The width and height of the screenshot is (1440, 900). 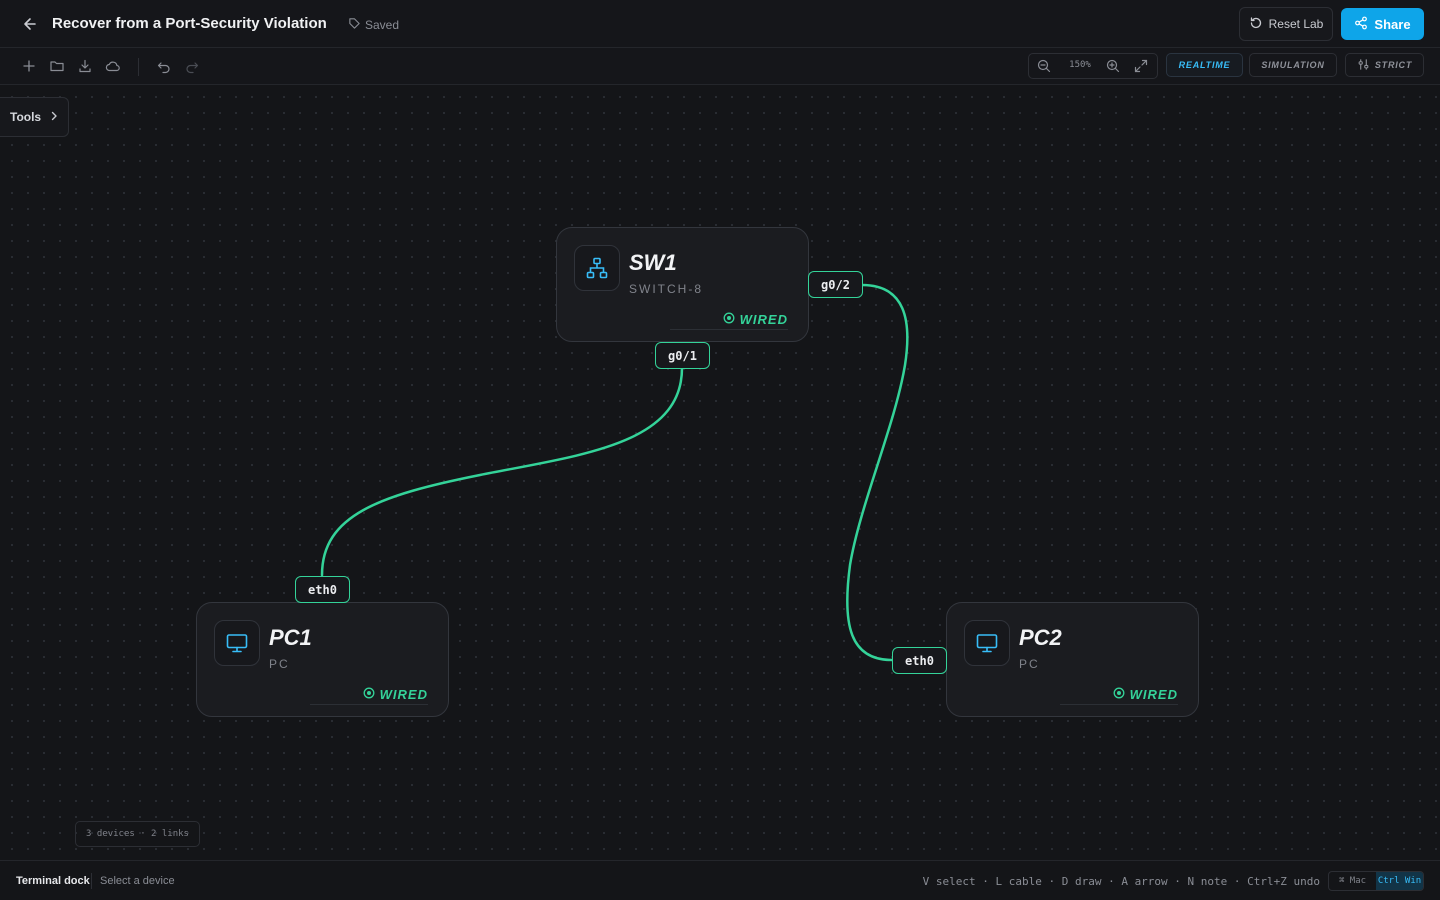 I want to click on port-pc1-eth0: eth0, so click(x=322, y=589).